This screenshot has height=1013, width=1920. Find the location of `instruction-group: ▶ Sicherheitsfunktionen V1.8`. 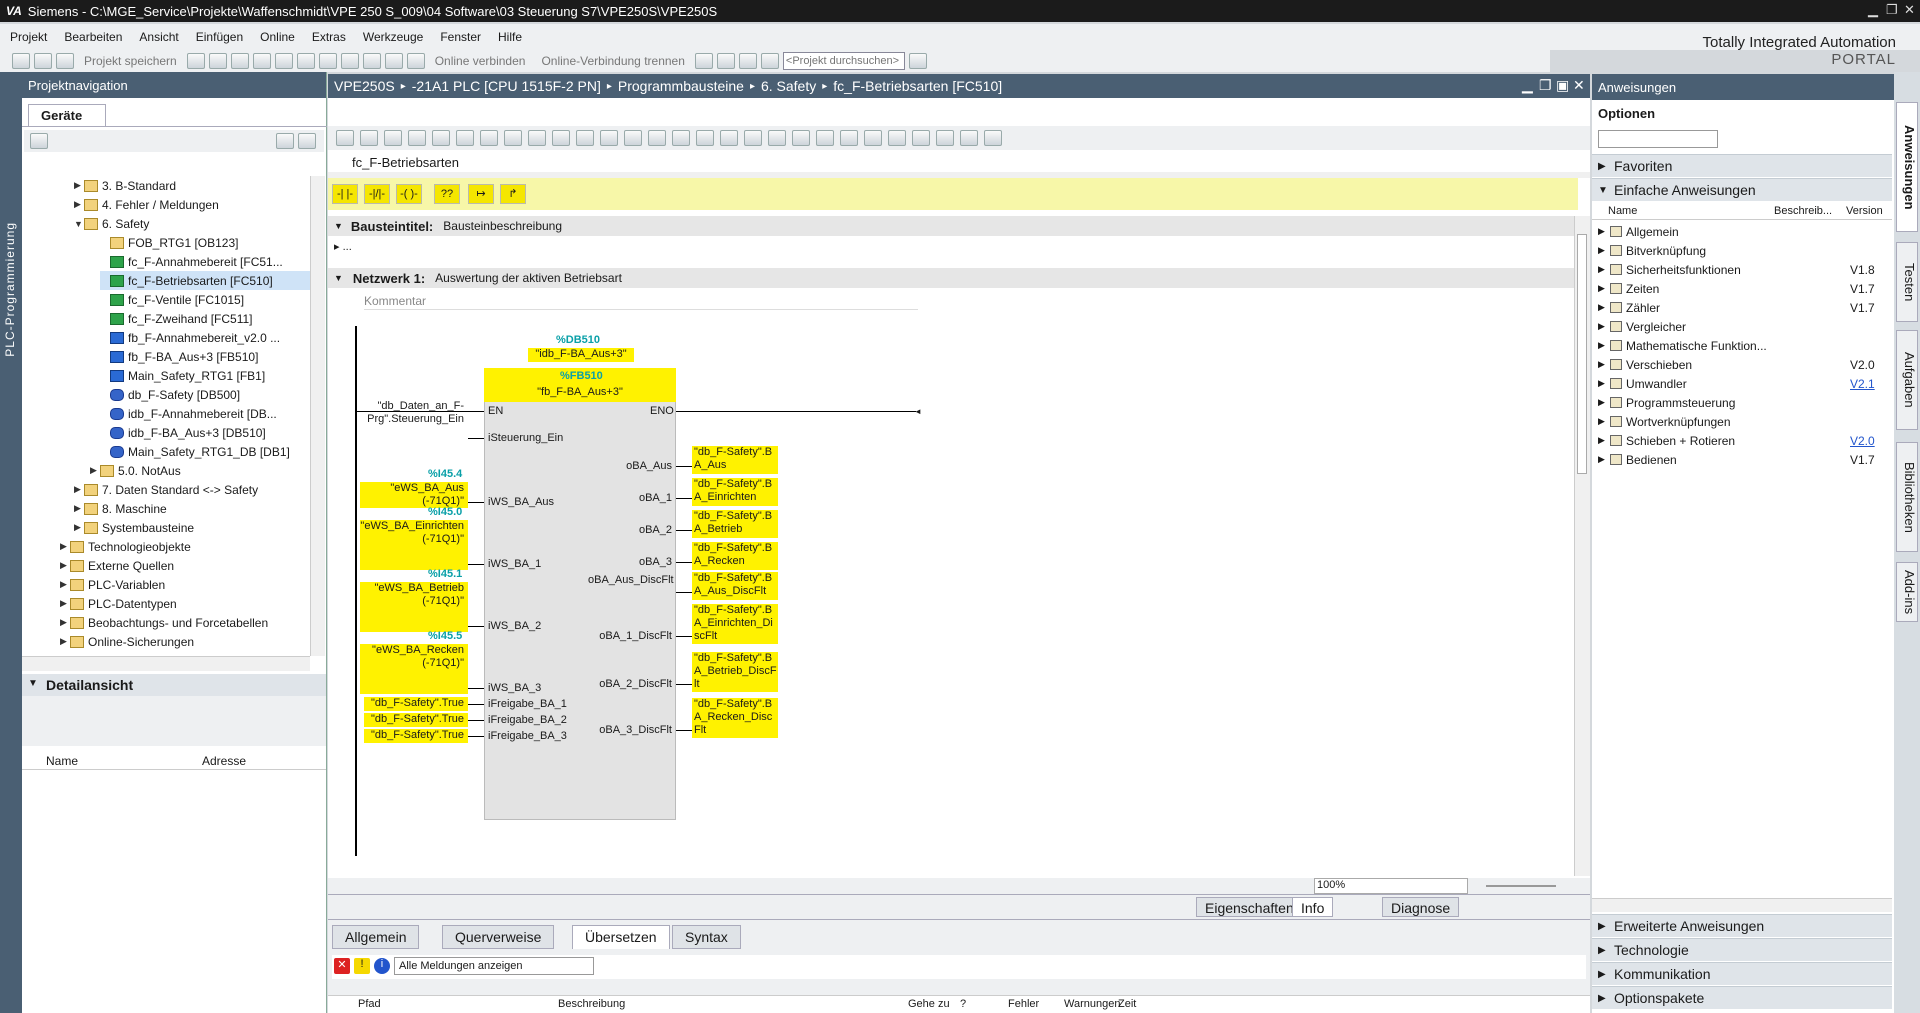

instruction-group: ▶ Sicherheitsfunktionen V1.8 is located at coordinates (1742, 269).